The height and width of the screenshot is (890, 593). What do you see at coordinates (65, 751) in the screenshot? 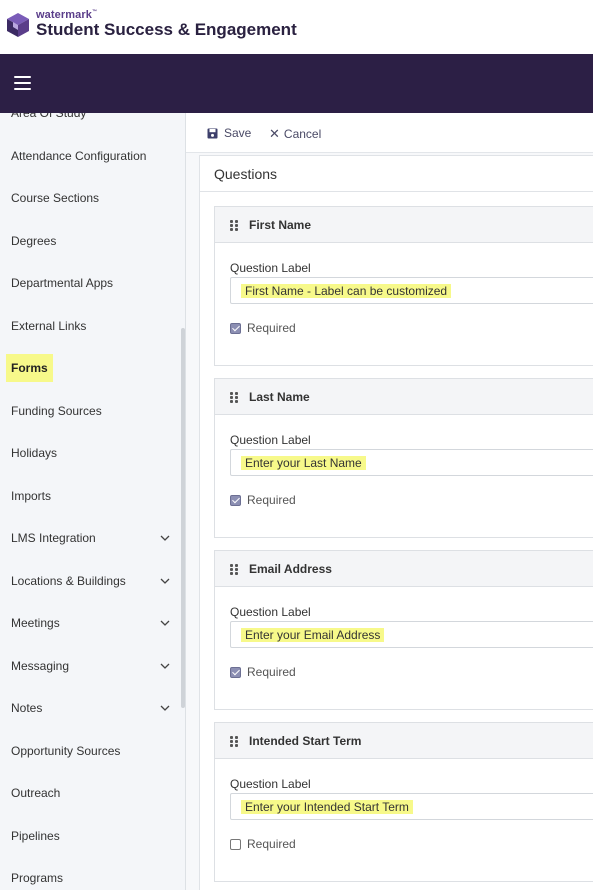
I see `sidebar-item-opportunity-sources: Opportunity Sources` at bounding box center [65, 751].